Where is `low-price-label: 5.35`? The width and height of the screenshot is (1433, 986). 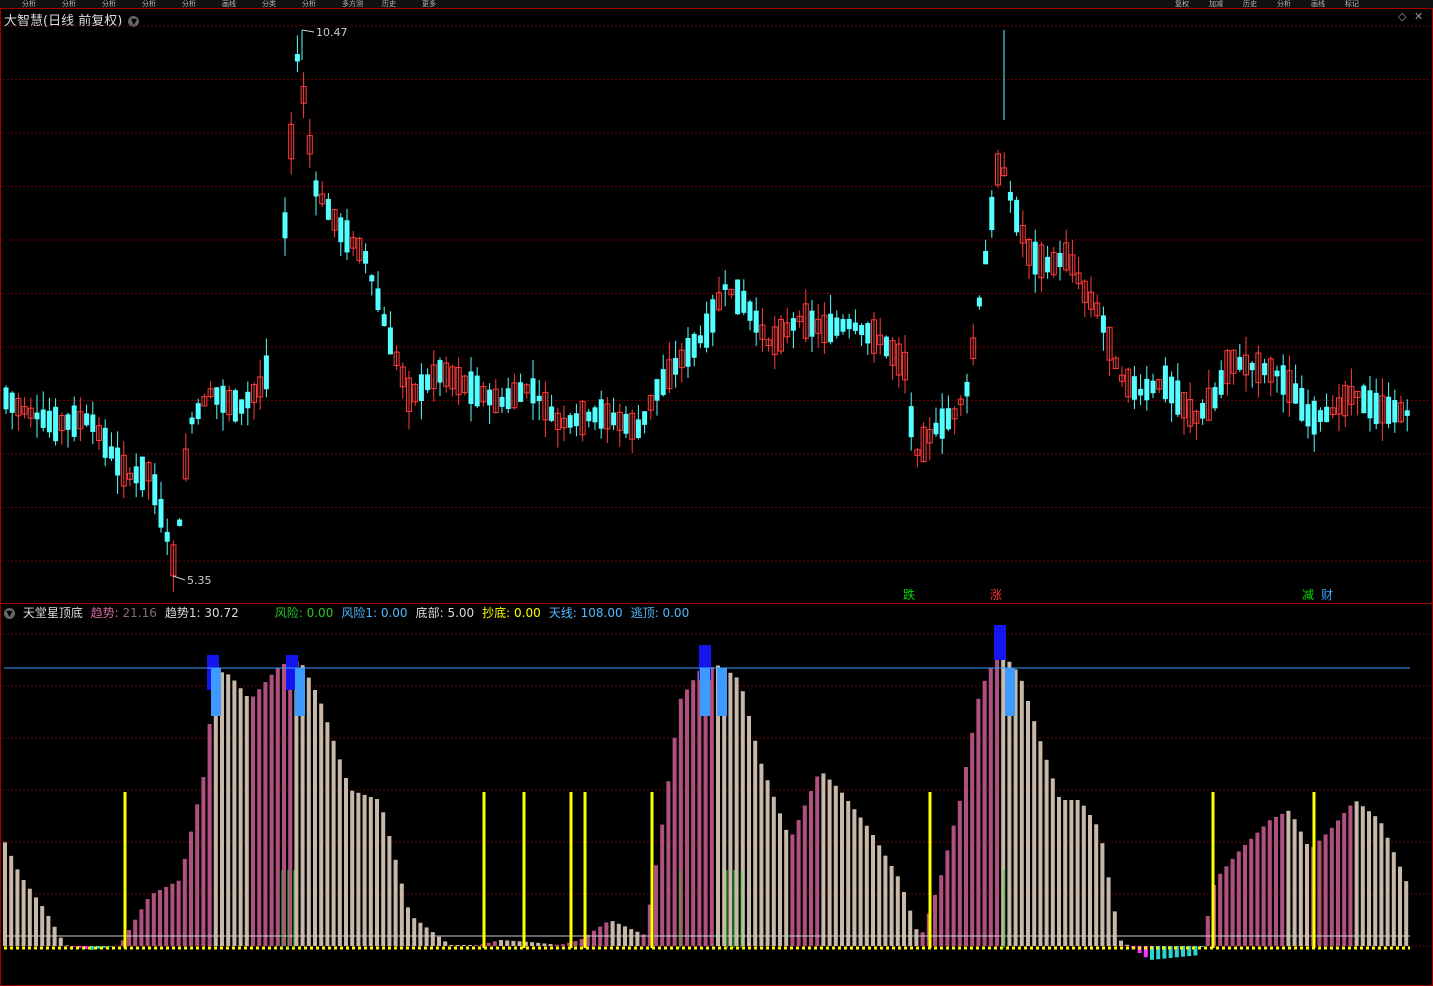
low-price-label: 5.35 is located at coordinates (199, 580).